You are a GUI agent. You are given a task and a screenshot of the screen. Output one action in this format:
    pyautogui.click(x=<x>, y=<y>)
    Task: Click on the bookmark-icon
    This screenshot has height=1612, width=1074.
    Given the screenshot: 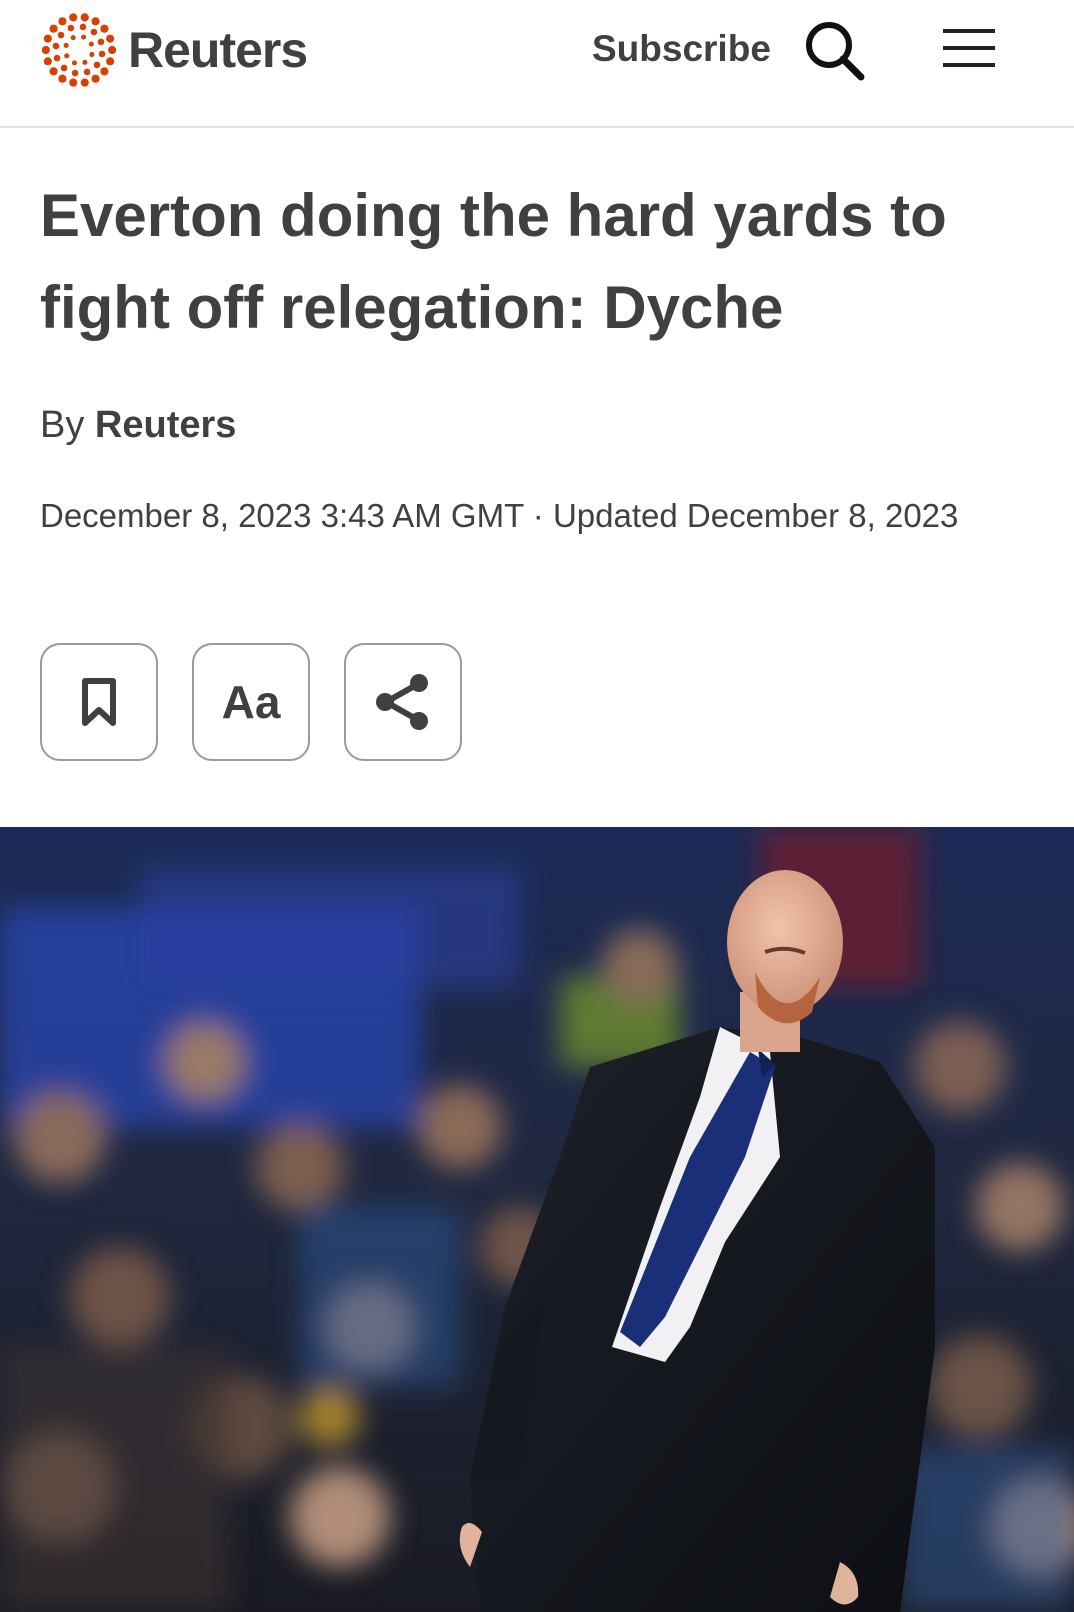 What is the action you would take?
    pyautogui.click(x=99, y=702)
    